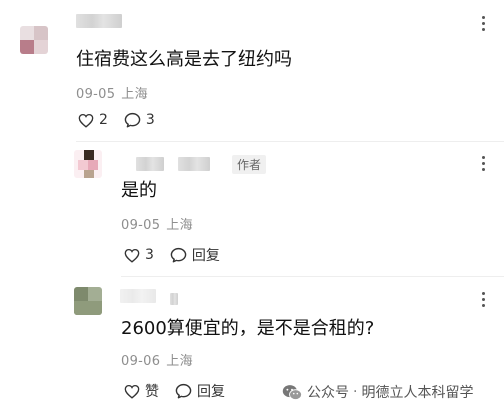  Describe the element at coordinates (141, 361) in the screenshot. I see `comment-date: 09-06` at that location.